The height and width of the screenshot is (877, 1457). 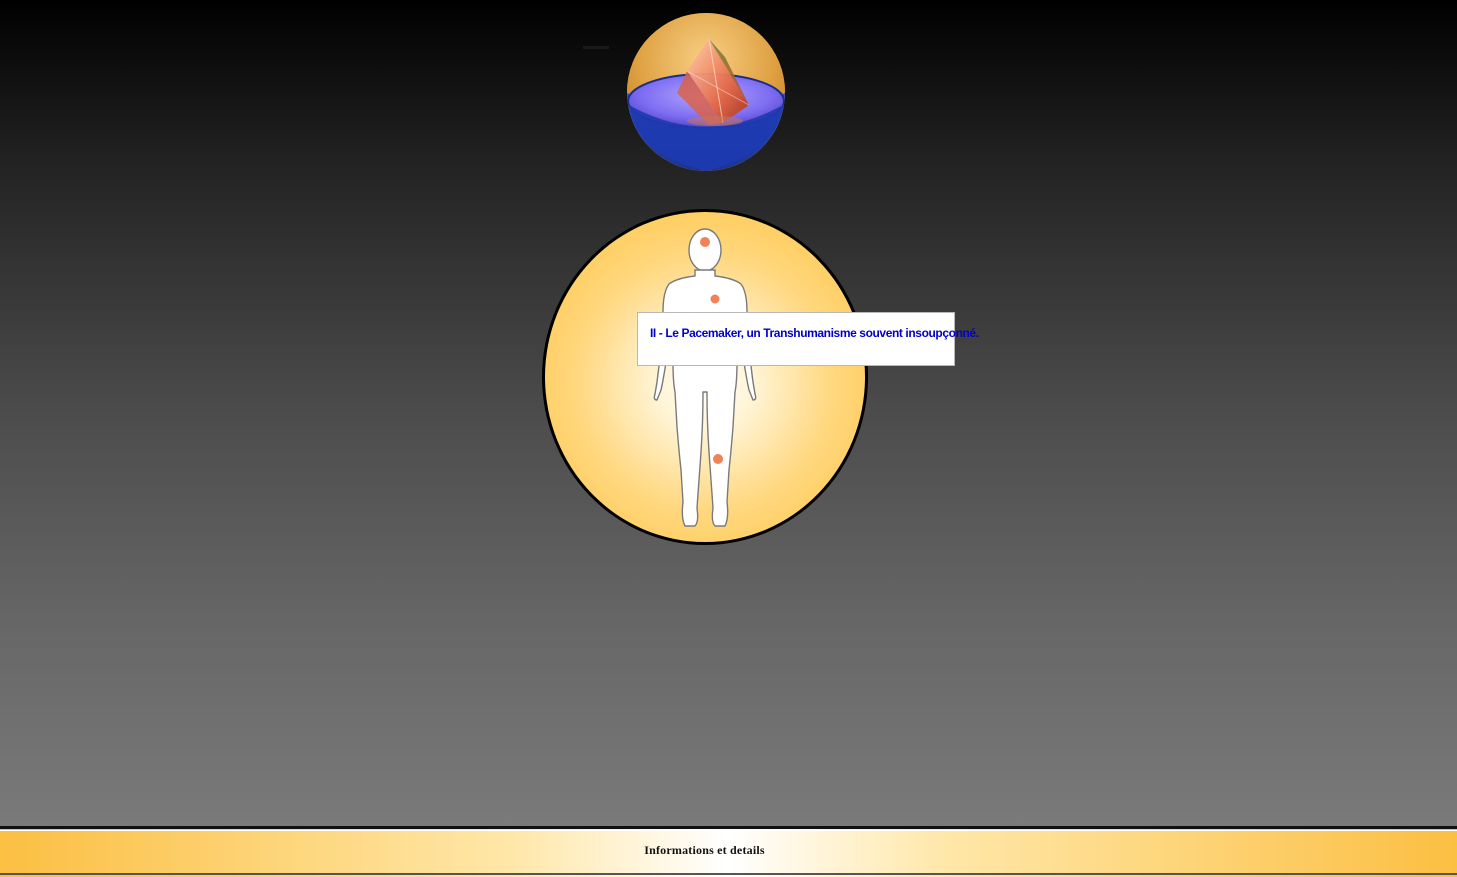 I want to click on body-map, so click(x=705, y=377).